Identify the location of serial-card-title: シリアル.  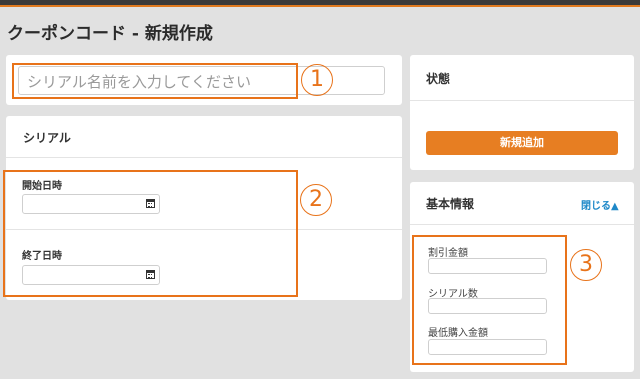
(47, 138).